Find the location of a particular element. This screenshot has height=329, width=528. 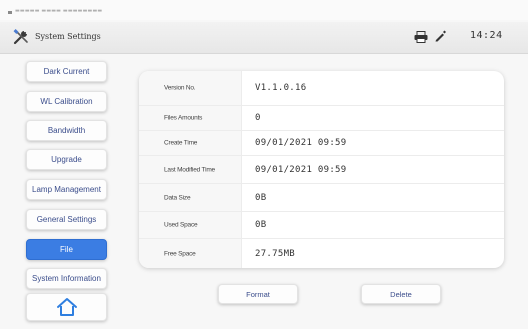

format-button: Format is located at coordinates (258, 294).